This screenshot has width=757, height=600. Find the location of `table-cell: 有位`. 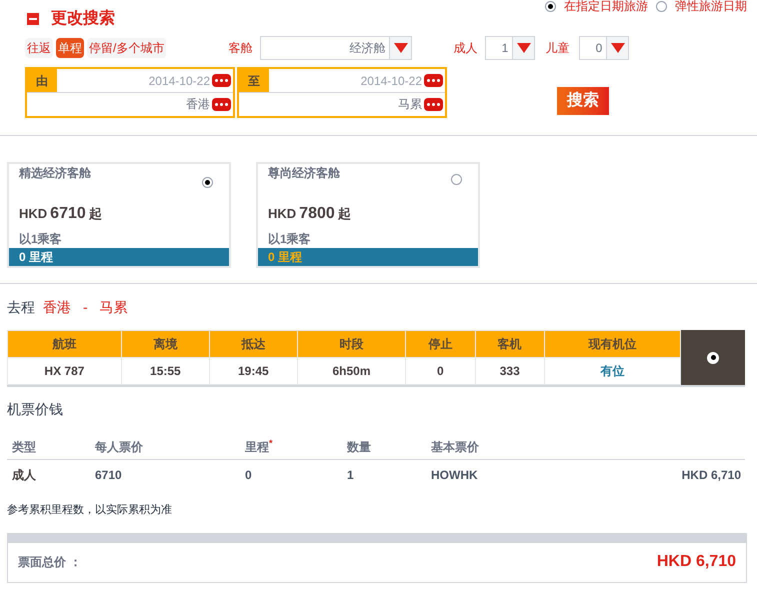

table-cell: 有位 is located at coordinates (612, 371).